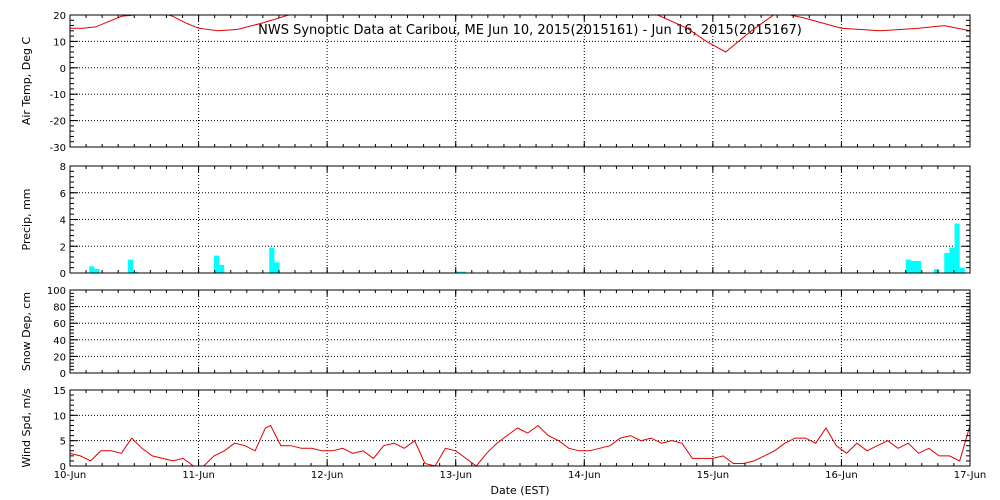 The image size is (1000, 500). What do you see at coordinates (58, 148) in the screenshot?
I see `y-tick-label: -30` at bounding box center [58, 148].